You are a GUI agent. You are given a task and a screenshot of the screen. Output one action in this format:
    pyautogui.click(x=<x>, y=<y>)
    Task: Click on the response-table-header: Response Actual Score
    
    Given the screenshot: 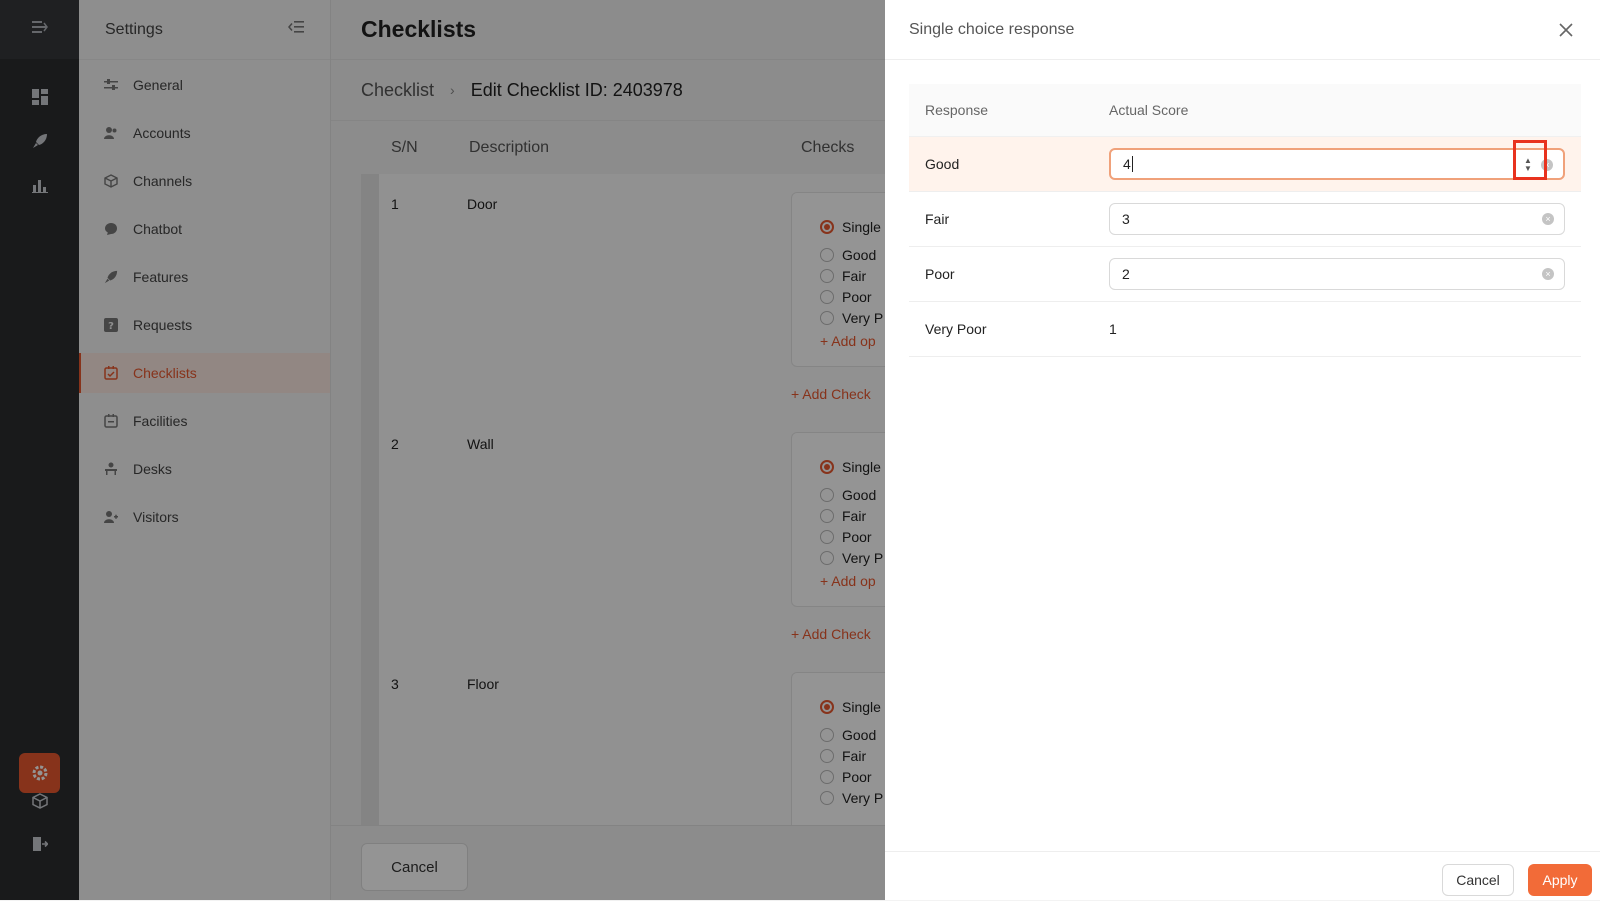 What is the action you would take?
    pyautogui.click(x=1245, y=110)
    